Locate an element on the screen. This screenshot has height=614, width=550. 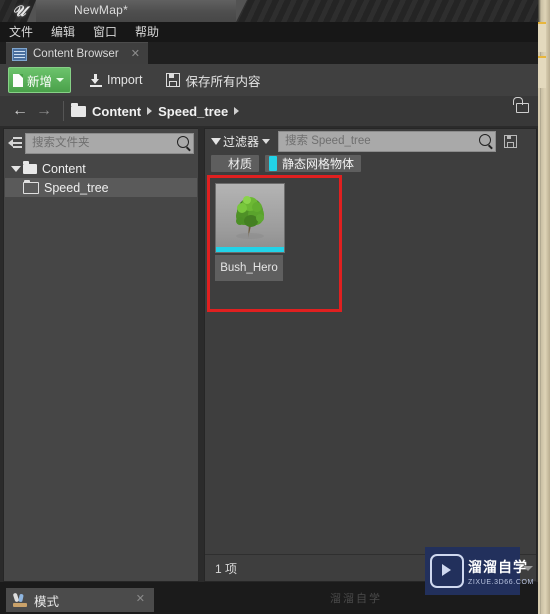
folder-search-box is located at coordinates (109, 143).